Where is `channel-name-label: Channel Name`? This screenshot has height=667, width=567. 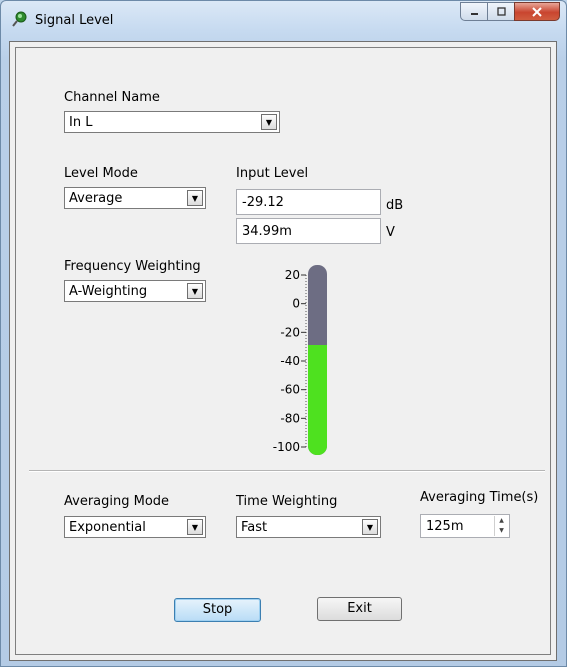
channel-name-label: Channel Name is located at coordinates (112, 97).